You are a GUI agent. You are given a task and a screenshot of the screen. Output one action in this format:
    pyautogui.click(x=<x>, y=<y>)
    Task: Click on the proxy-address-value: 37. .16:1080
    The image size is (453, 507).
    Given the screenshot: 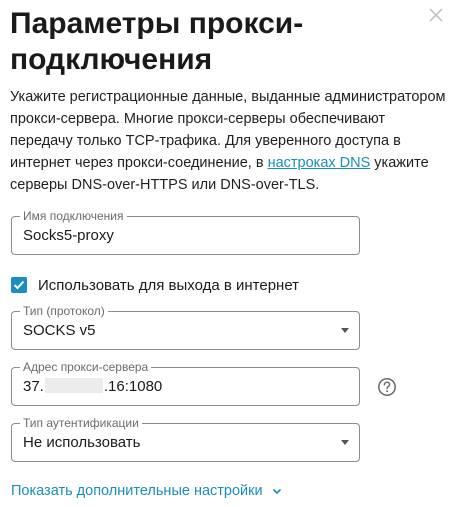 What is the action you would take?
    pyautogui.click(x=92, y=386)
    